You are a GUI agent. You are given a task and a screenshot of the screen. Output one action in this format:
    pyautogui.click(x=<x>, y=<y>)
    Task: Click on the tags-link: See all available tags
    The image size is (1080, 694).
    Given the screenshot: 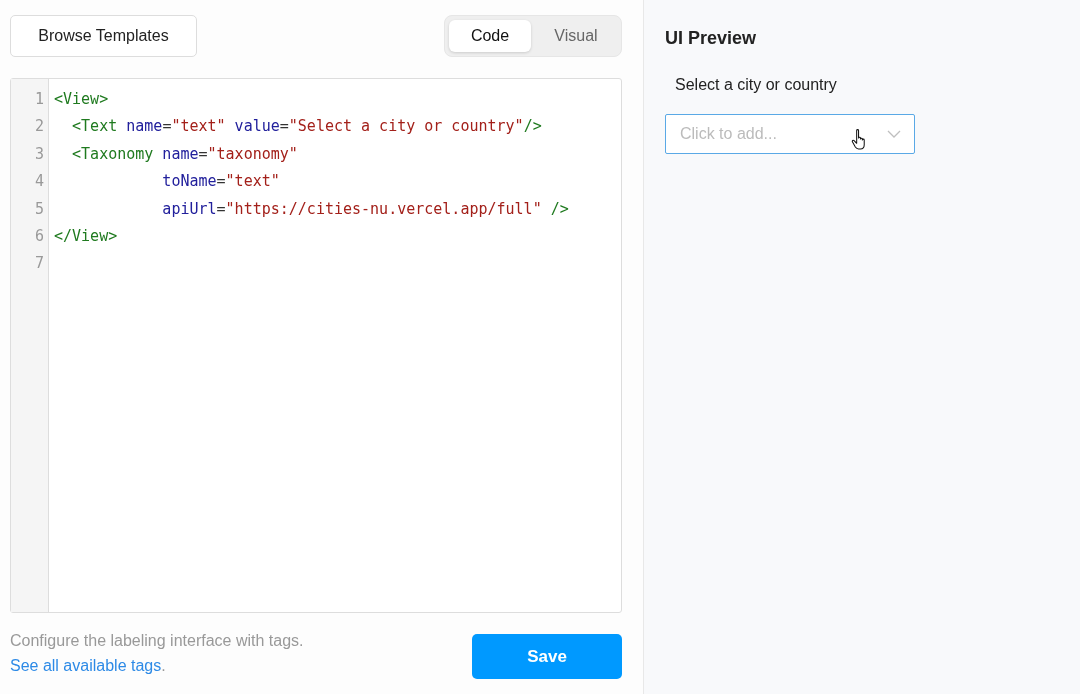 What is the action you would take?
    pyautogui.click(x=86, y=665)
    